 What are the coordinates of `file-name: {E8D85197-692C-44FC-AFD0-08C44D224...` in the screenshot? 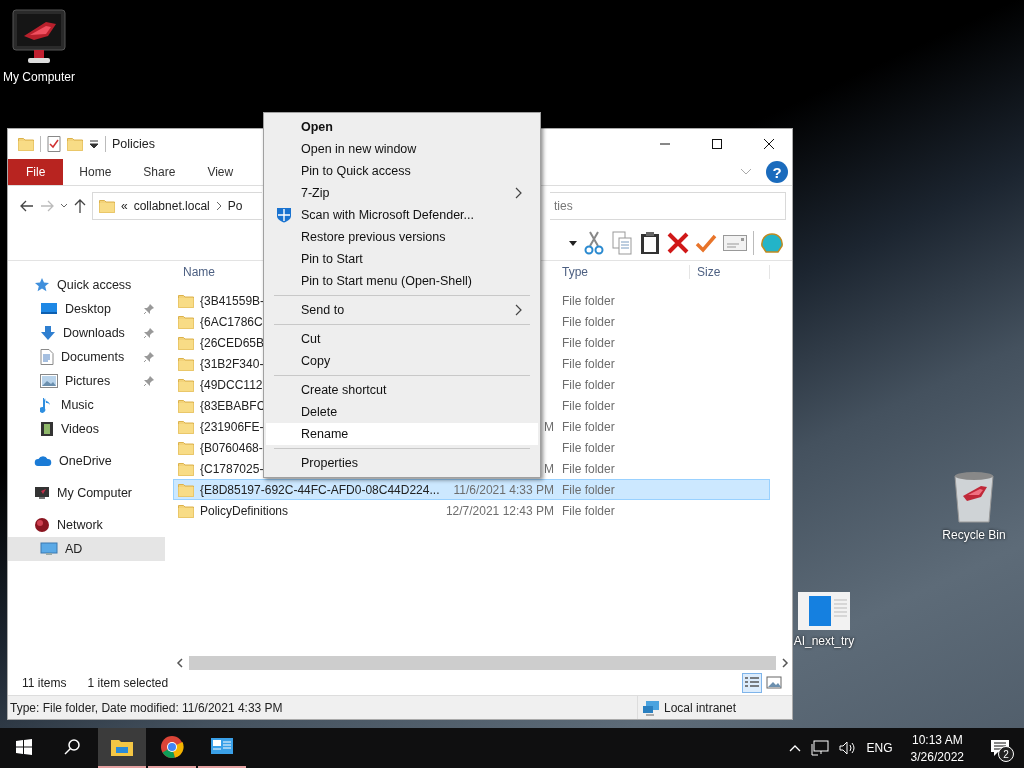 It's located at (320, 489).